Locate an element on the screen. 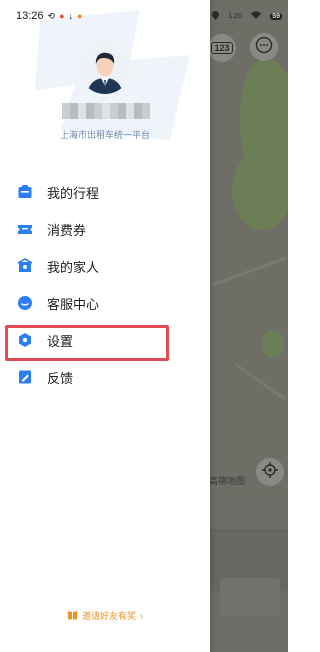 The height and width of the screenshot is (652, 320). battery-indicator: 59 is located at coordinates (276, 16).